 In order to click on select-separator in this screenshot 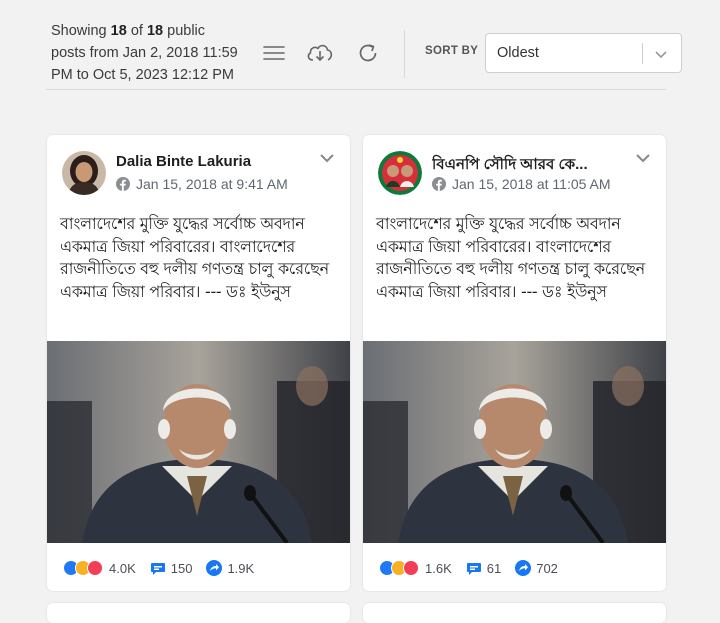, I will do `click(642, 53)`.